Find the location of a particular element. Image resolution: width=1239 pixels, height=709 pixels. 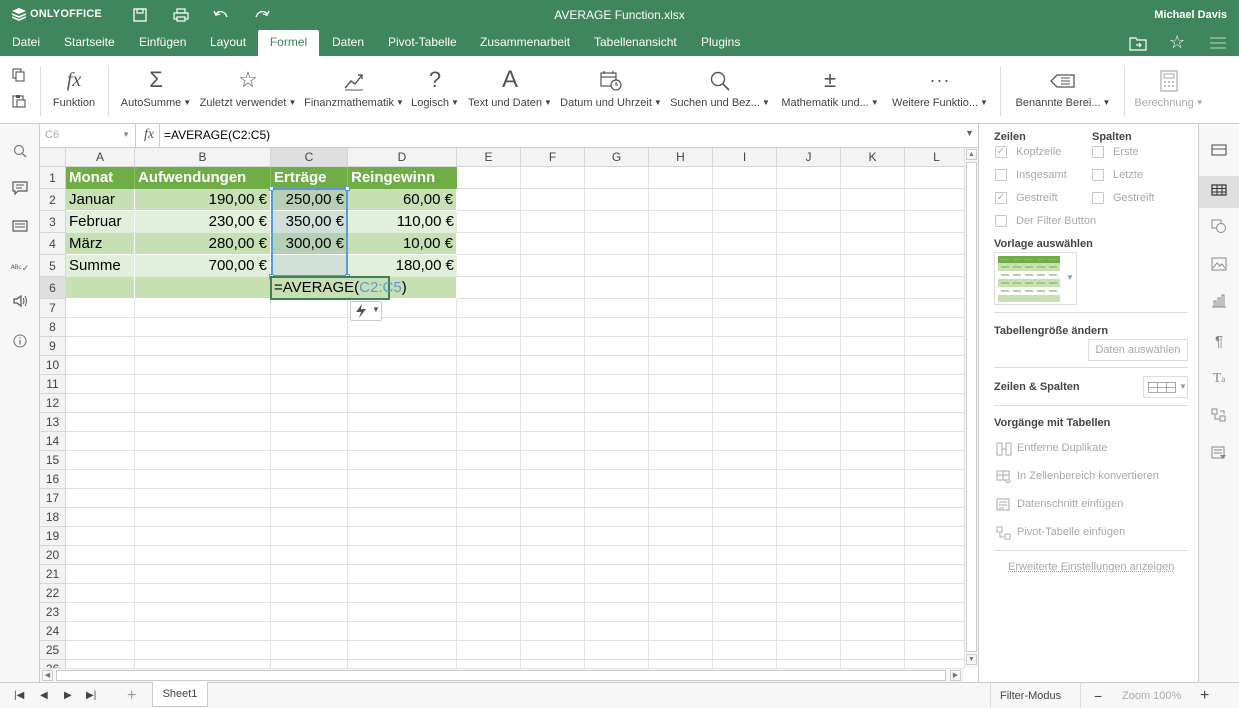

row-header: 9 is located at coordinates (53, 346).